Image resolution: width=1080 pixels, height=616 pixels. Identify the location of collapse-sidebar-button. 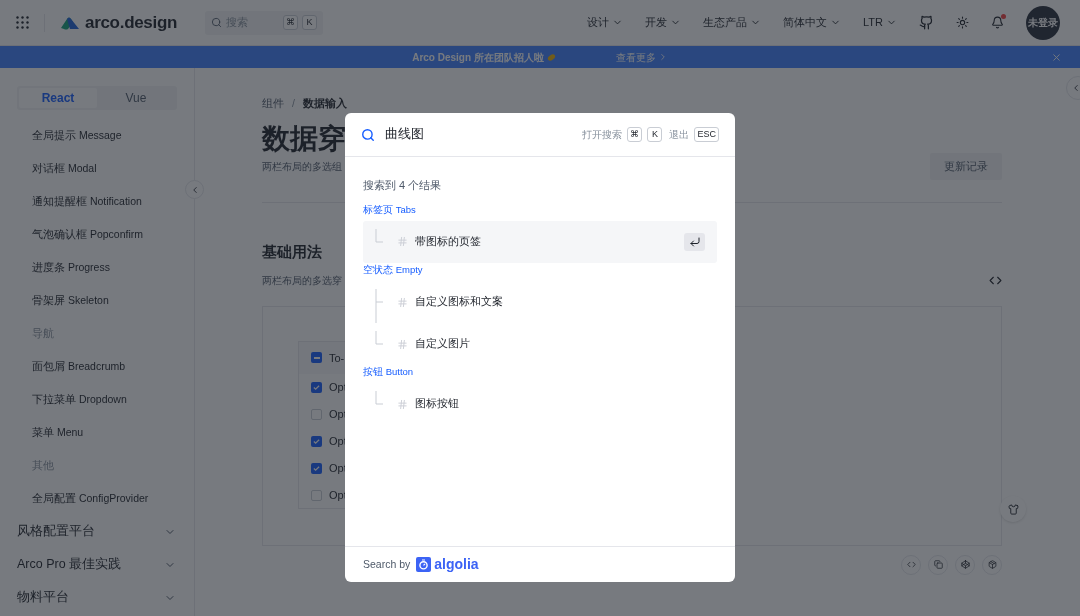
(194, 189).